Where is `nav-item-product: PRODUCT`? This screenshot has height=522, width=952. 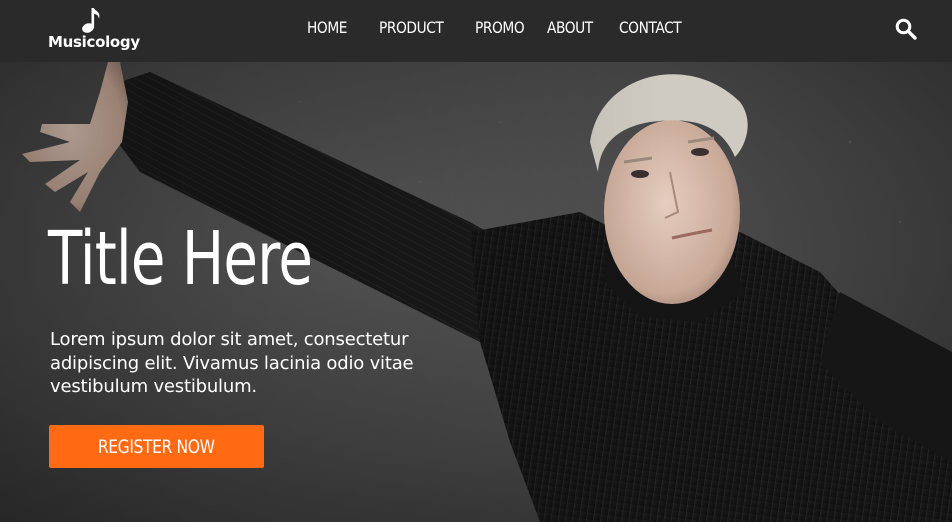 nav-item-product: PRODUCT is located at coordinates (411, 27).